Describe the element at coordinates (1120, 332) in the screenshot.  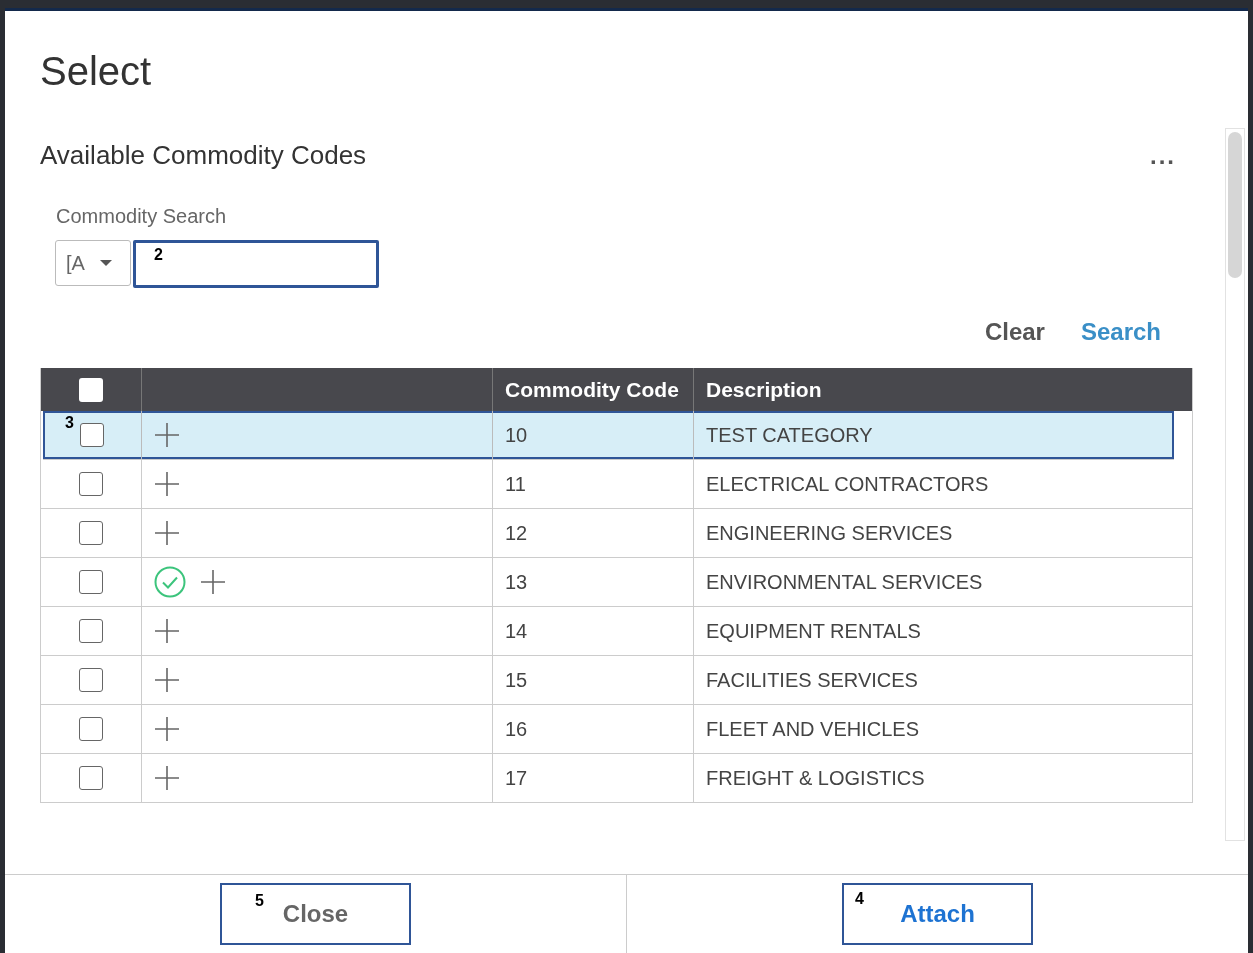
I see `search-button: Search` at that location.